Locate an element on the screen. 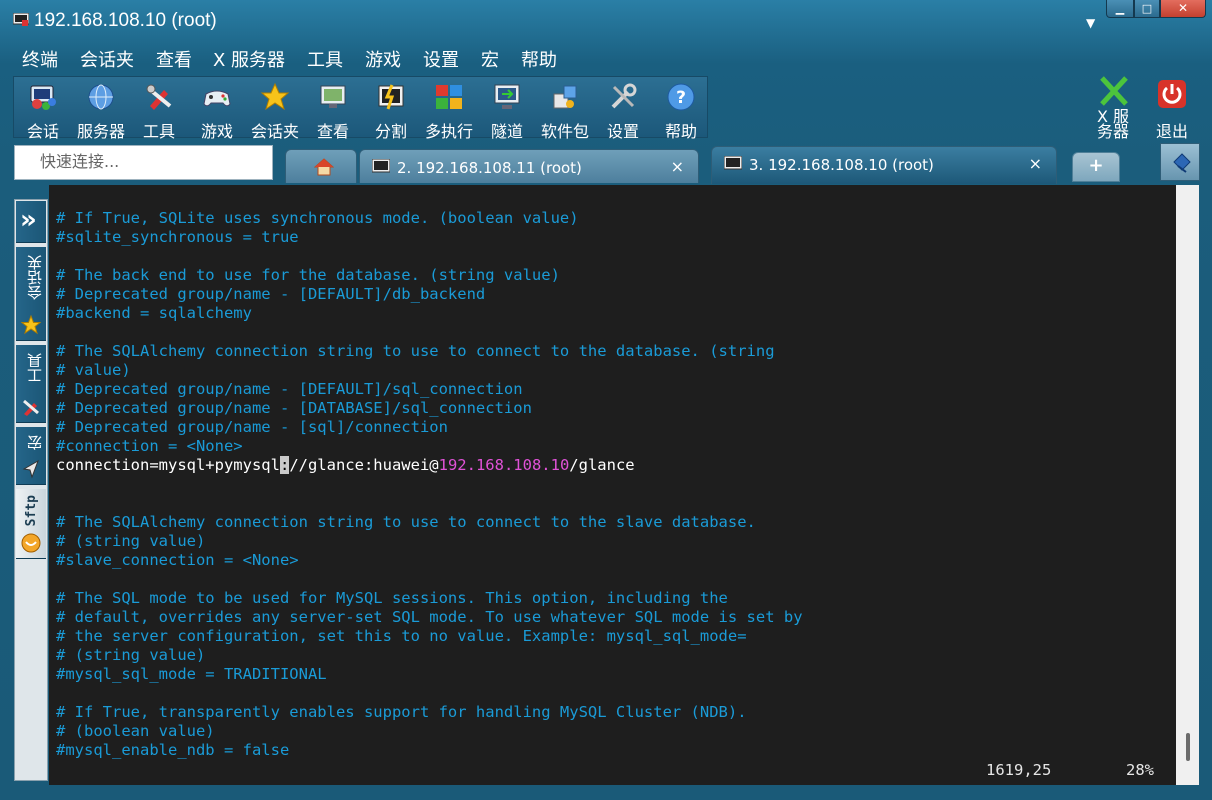 This screenshot has width=1212, height=800. terminal-line: # (boolean value) is located at coordinates (135, 731).